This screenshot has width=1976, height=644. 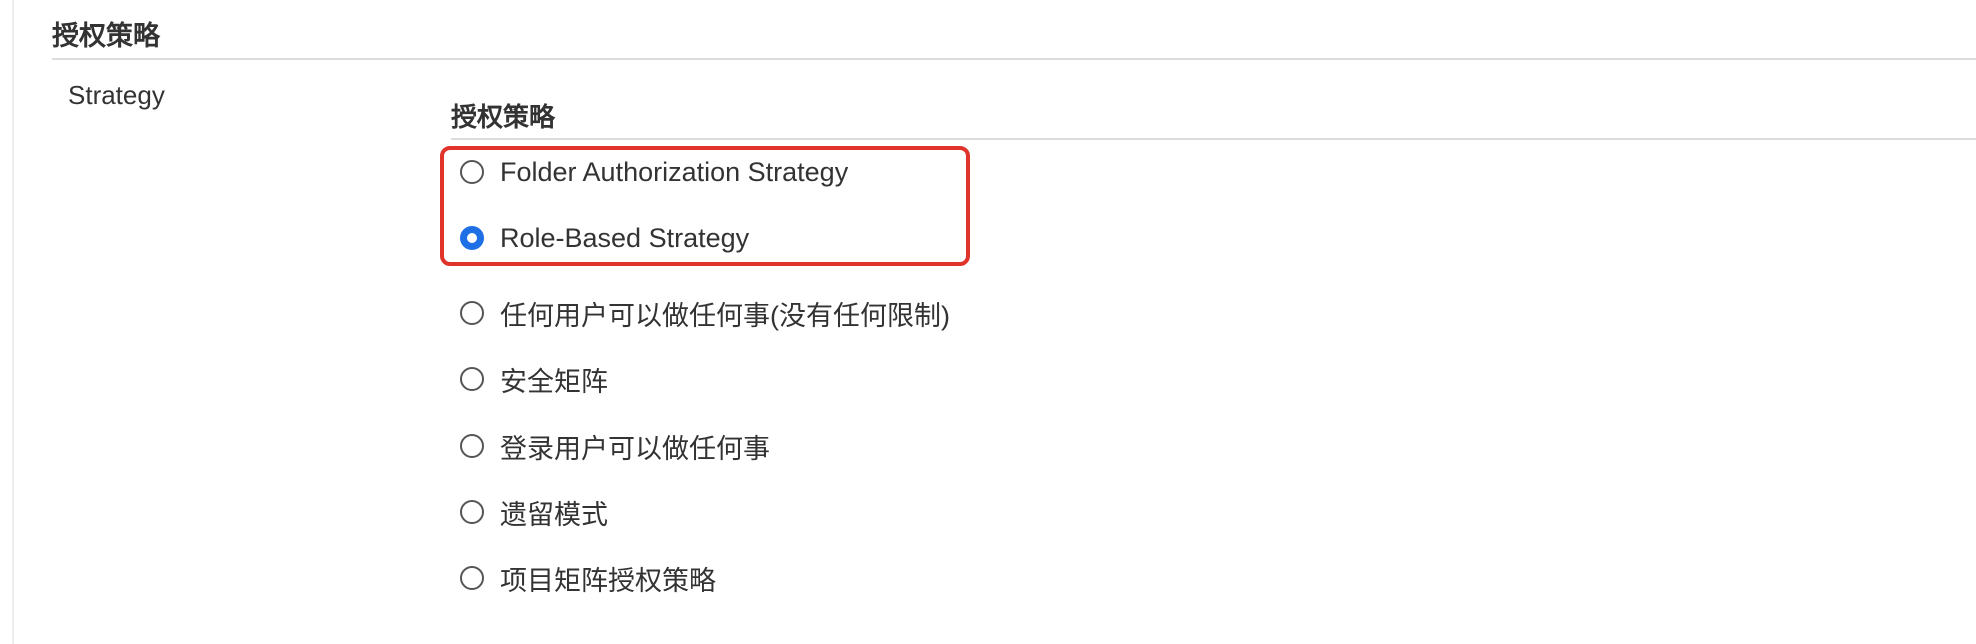 I want to click on left-divider, so click(x=13, y=322).